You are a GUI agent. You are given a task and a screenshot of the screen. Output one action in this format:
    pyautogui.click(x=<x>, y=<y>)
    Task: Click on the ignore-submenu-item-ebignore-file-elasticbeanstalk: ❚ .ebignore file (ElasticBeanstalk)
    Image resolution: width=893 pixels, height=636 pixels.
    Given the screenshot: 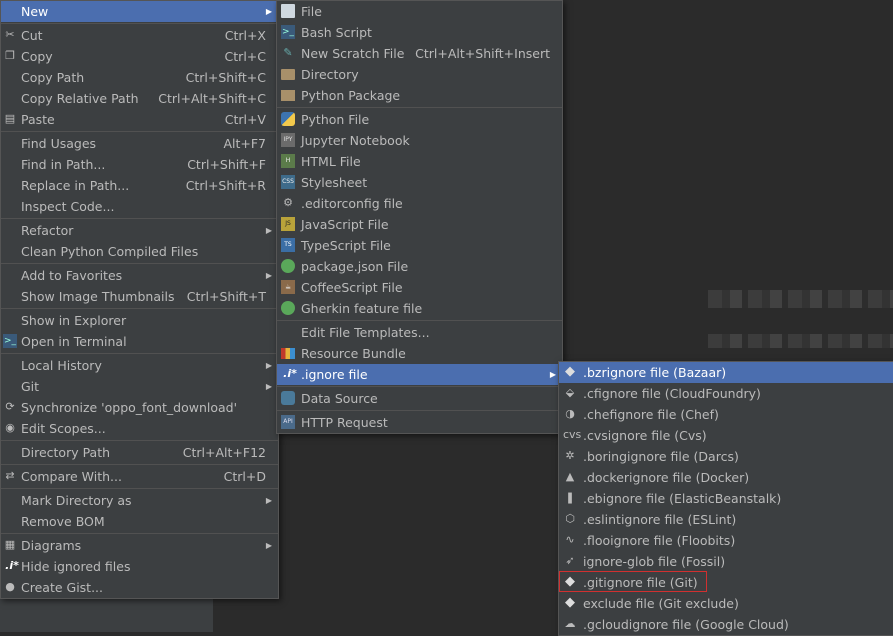 What is the action you would take?
    pyautogui.click(x=726, y=498)
    